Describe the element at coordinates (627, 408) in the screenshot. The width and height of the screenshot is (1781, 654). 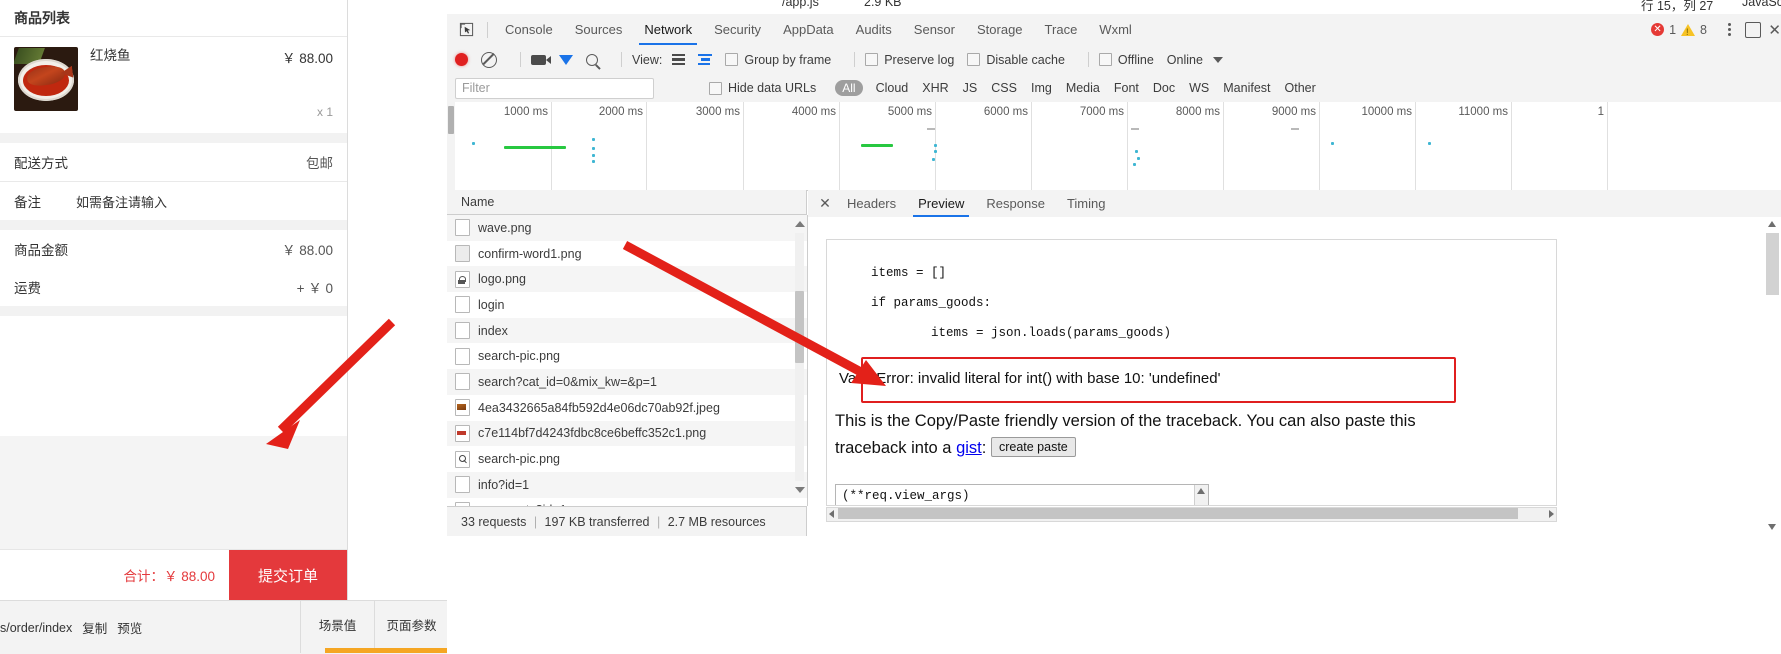
I see `table-row: 4ea3432665a84fb592d4e06dc70ab92f.jpeg` at that location.